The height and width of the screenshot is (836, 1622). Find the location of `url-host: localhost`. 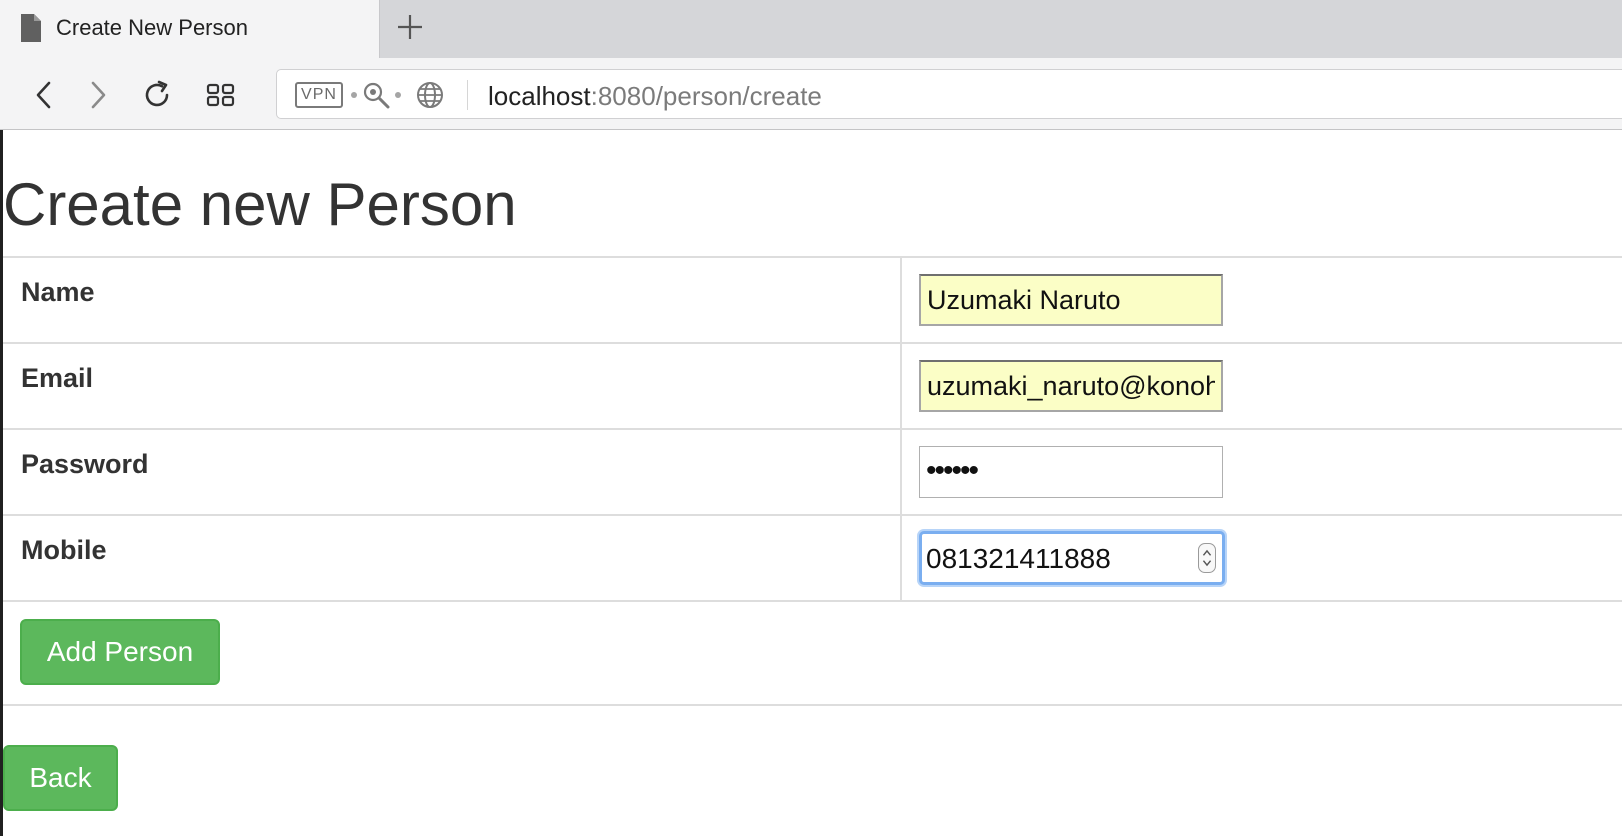

url-host: localhost is located at coordinates (539, 96).